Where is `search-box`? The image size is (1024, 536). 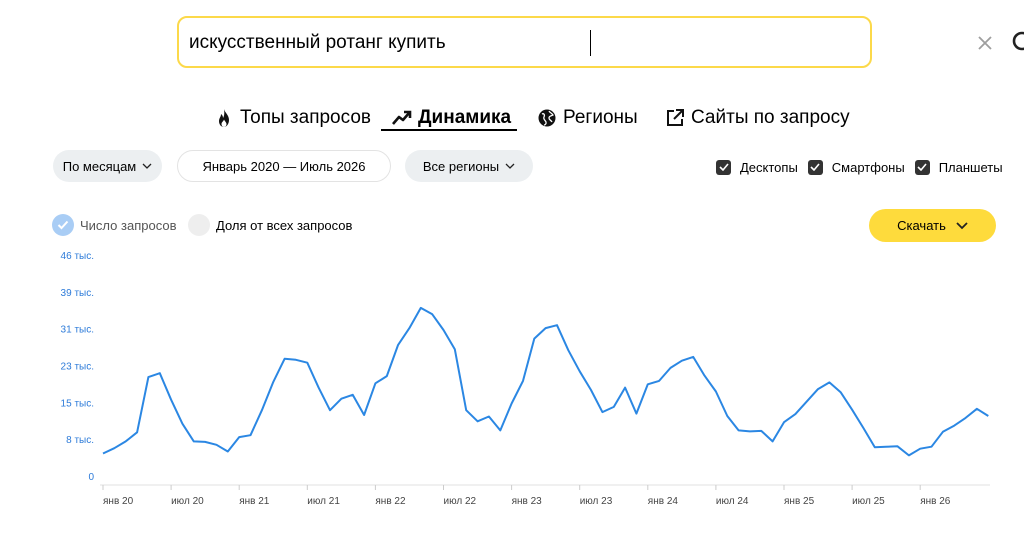 search-box is located at coordinates (600, 42).